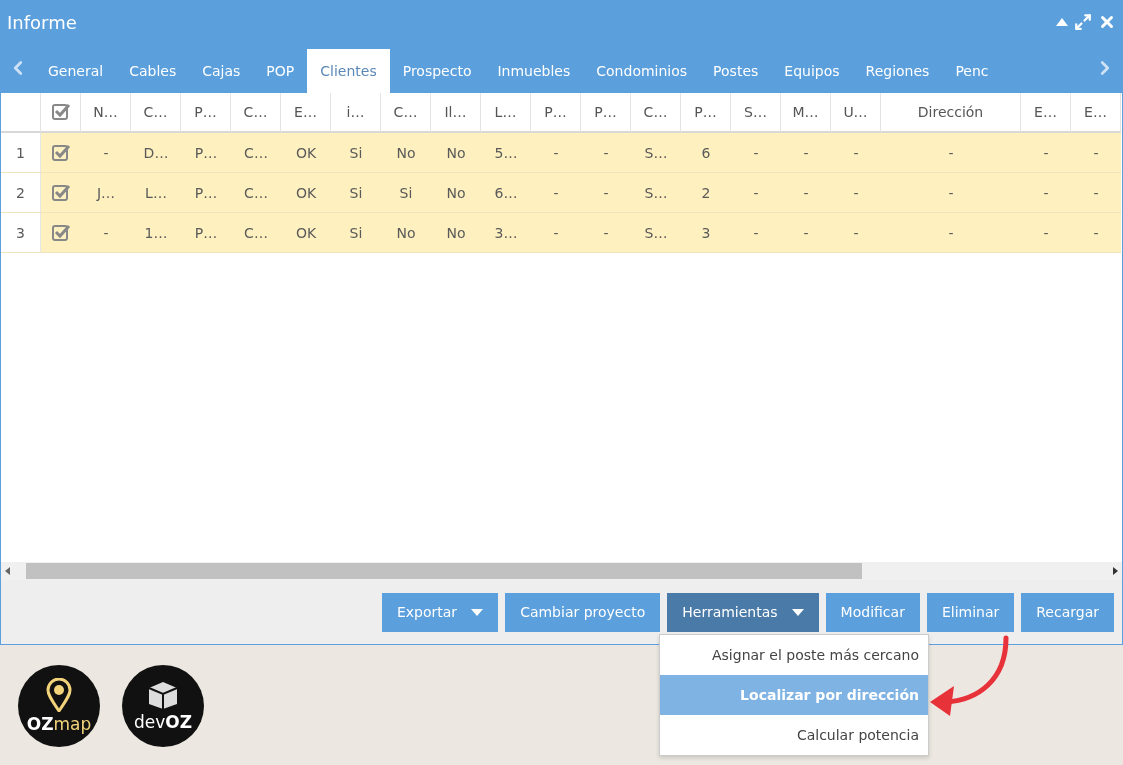 This screenshot has height=765, width=1123. What do you see at coordinates (706, 153) in the screenshot?
I see `table-cell: 6` at bounding box center [706, 153].